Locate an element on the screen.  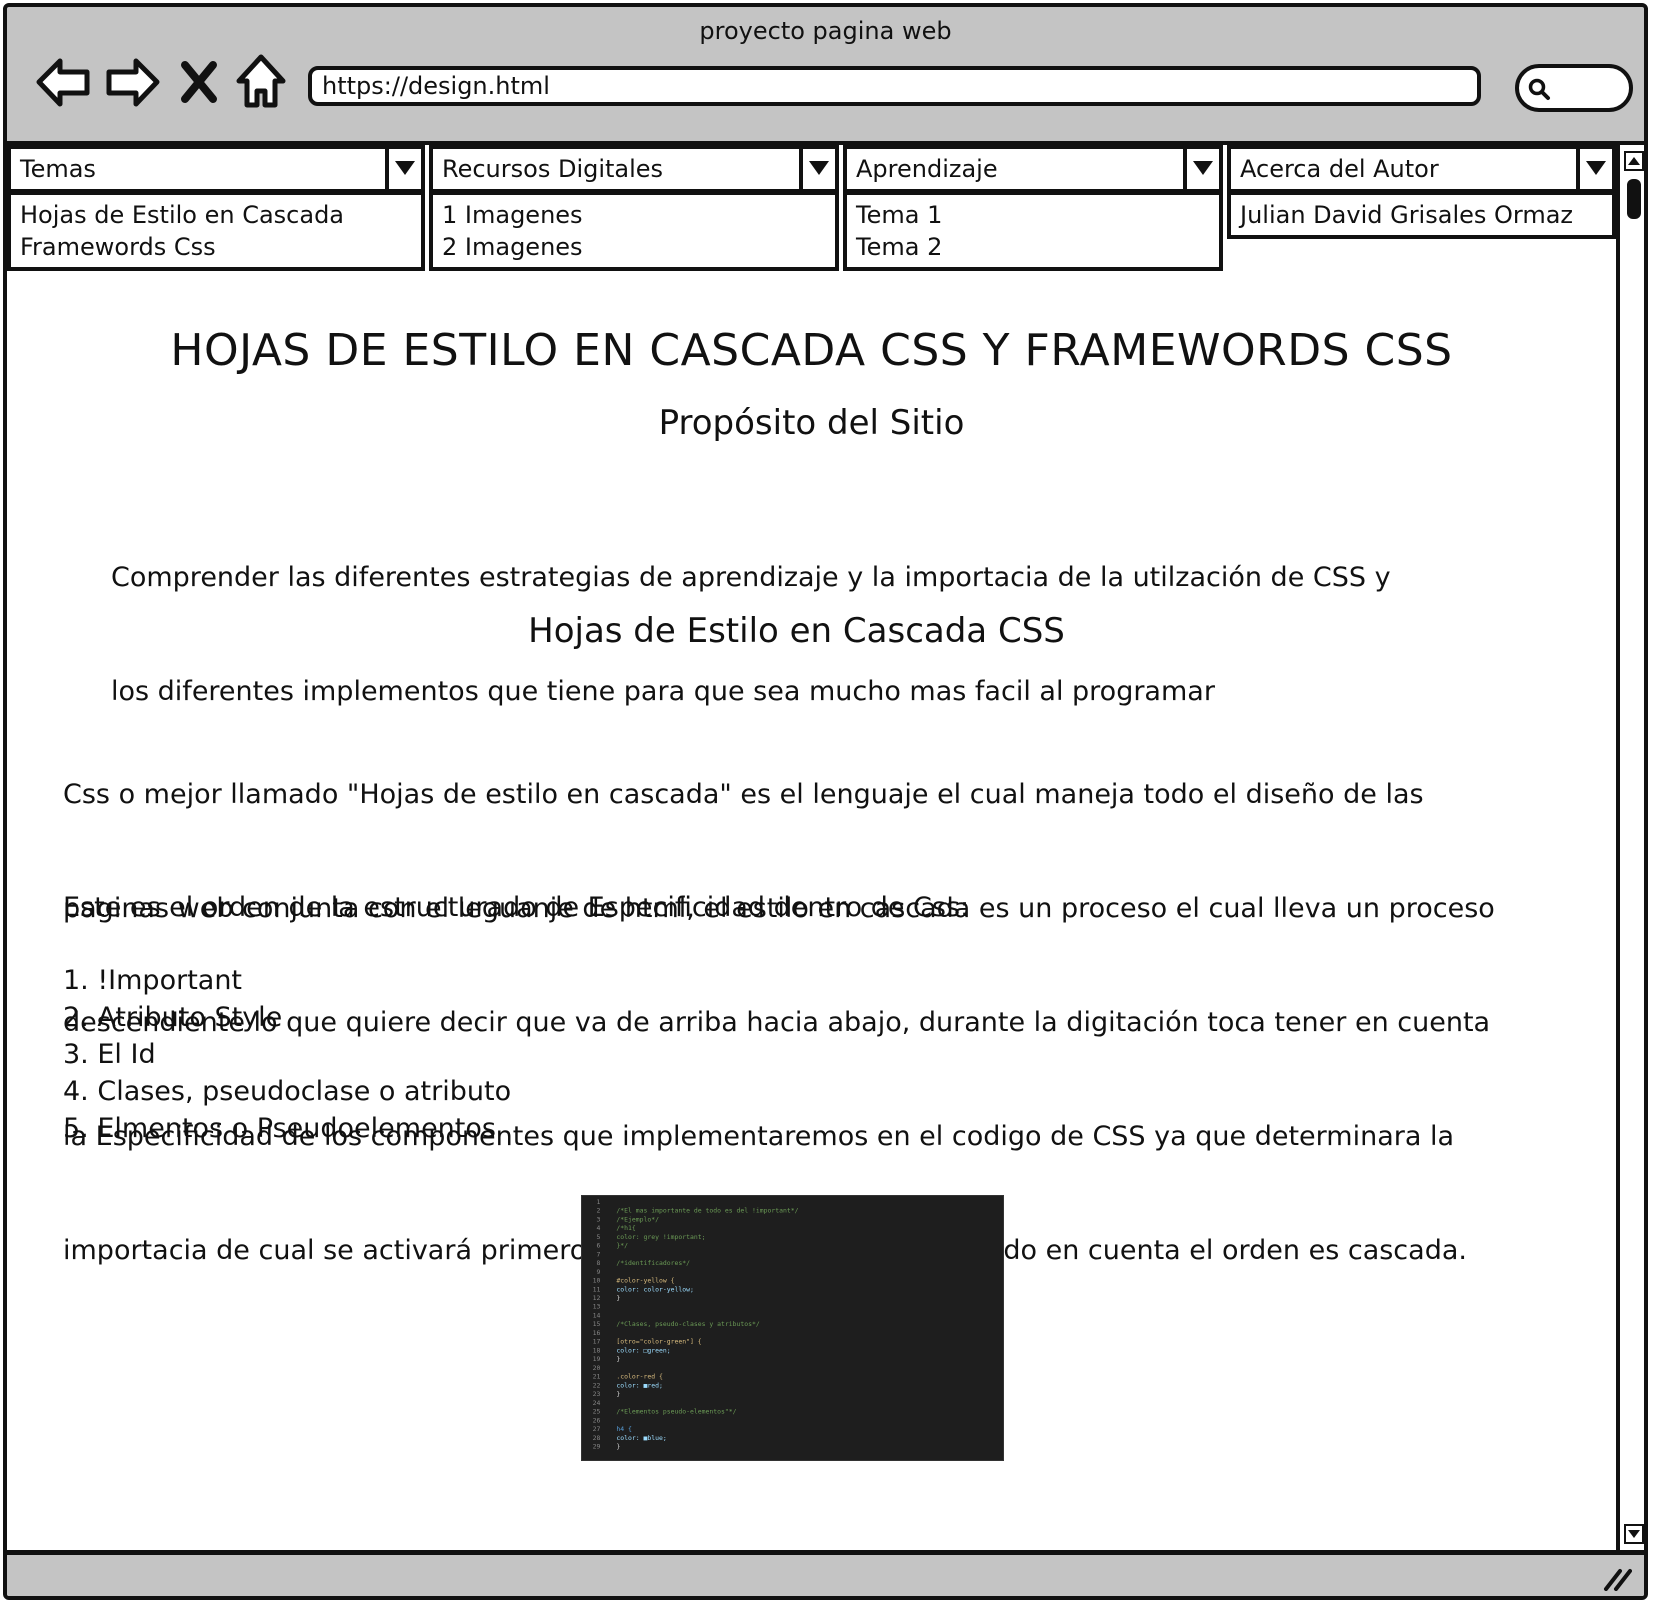
menu-aprendizaje: Aprendizaje Tema 1 Tema 2 is located at coordinates (1033, 208).